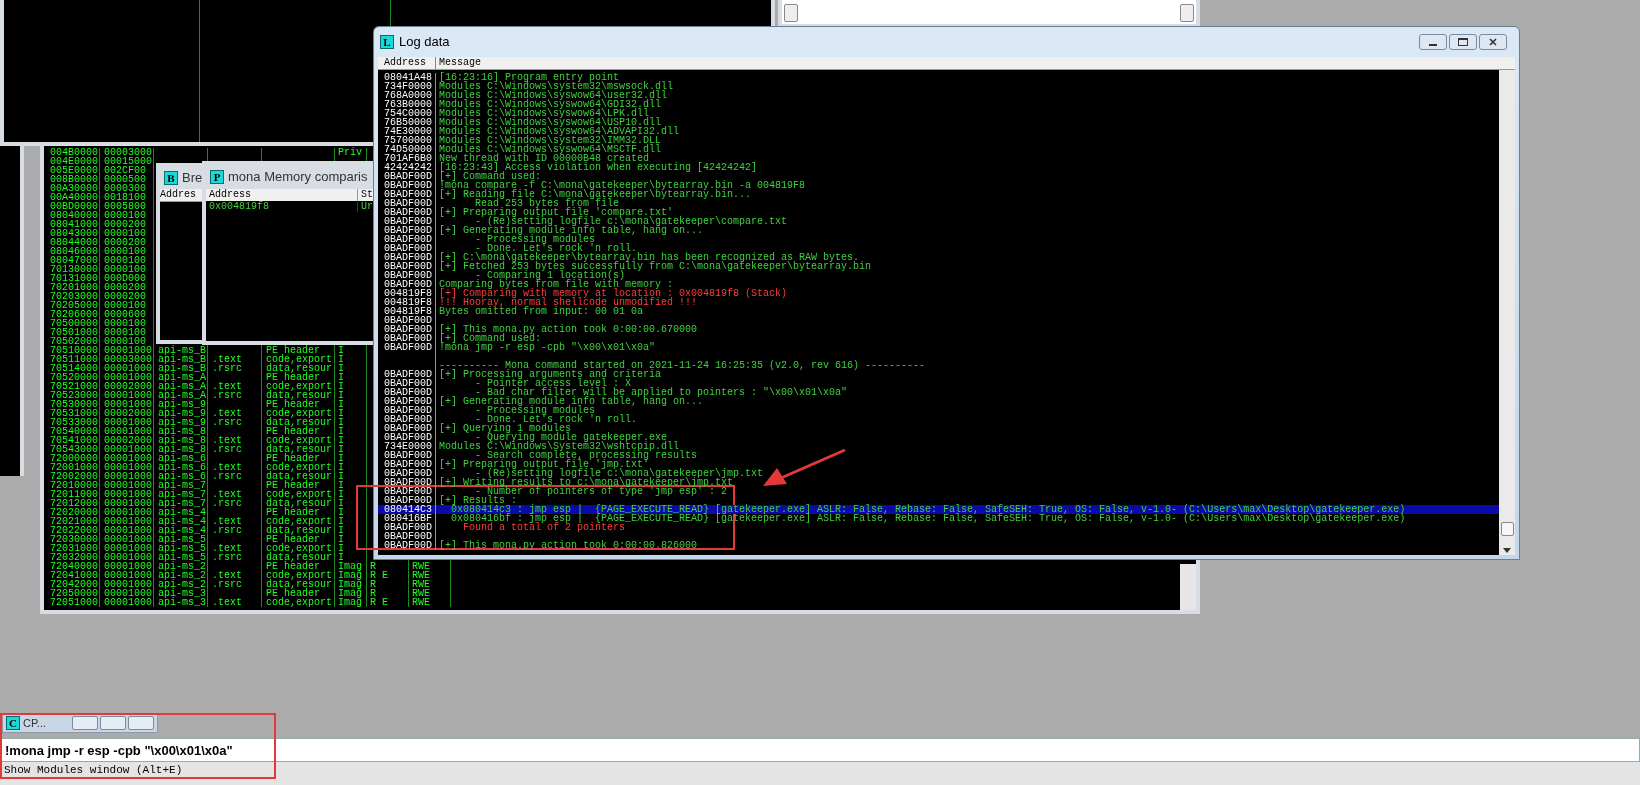  I want to click on table-cell: api-ms_8, so click(181, 431).